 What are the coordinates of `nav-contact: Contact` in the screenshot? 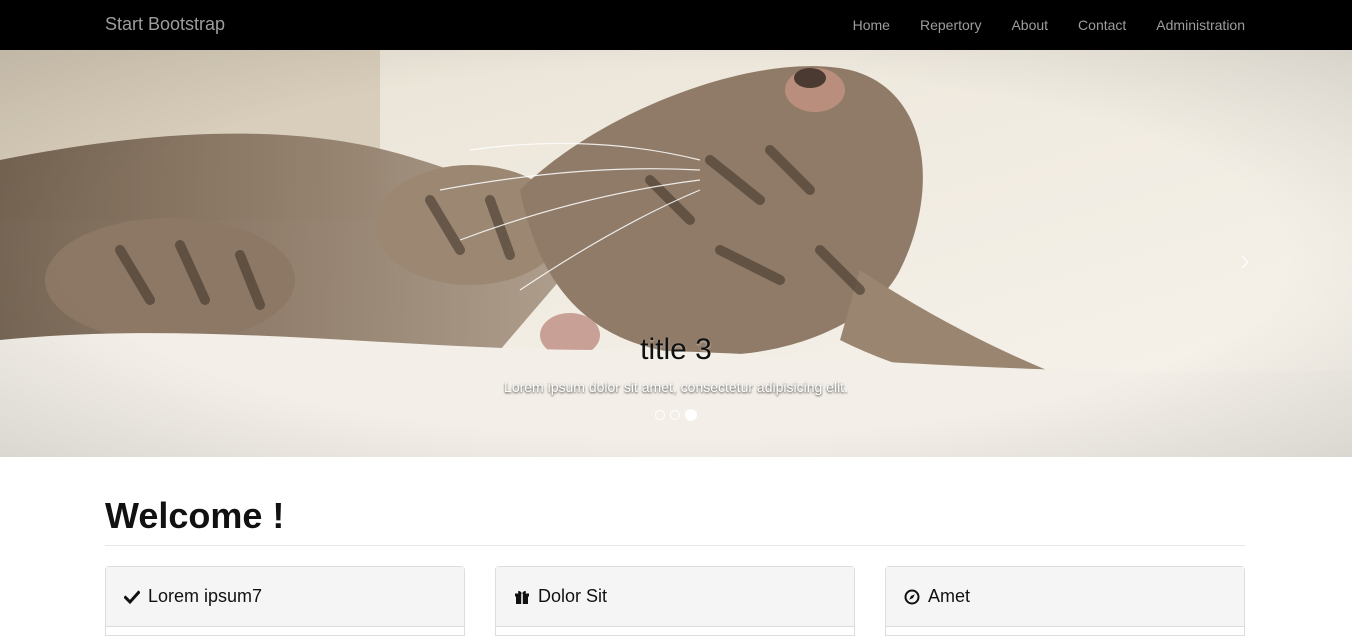 It's located at (1102, 25).